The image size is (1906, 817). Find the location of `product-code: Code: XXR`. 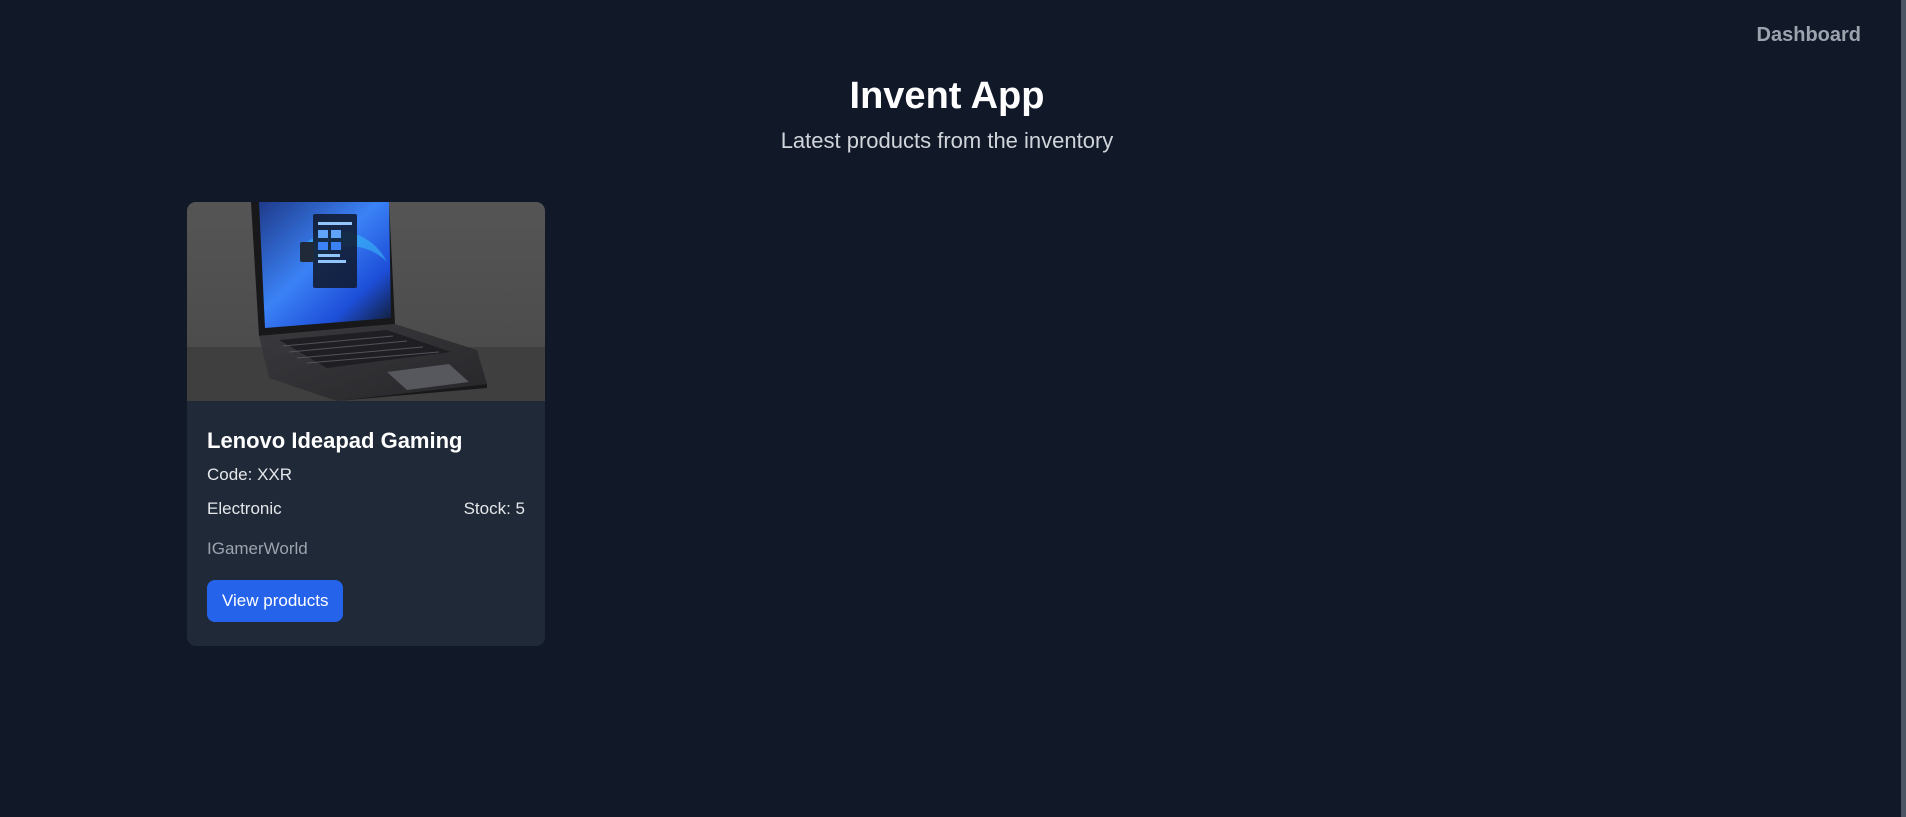

product-code: Code: XXR is located at coordinates (250, 474).